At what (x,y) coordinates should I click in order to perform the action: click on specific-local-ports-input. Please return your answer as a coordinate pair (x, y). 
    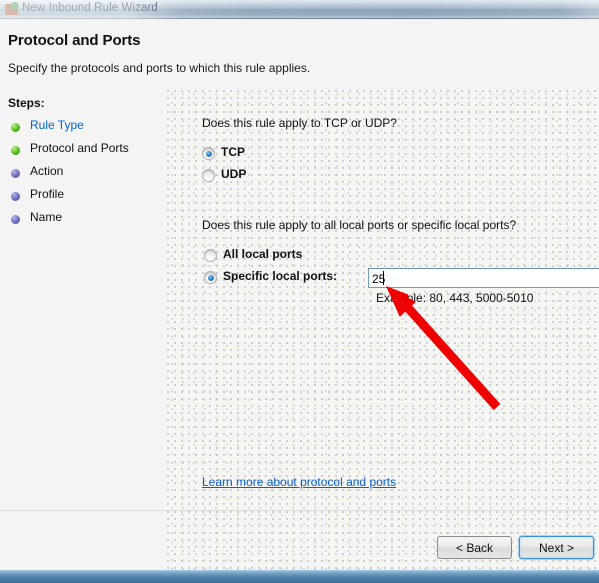
    Looking at the image, I should click on (483, 278).